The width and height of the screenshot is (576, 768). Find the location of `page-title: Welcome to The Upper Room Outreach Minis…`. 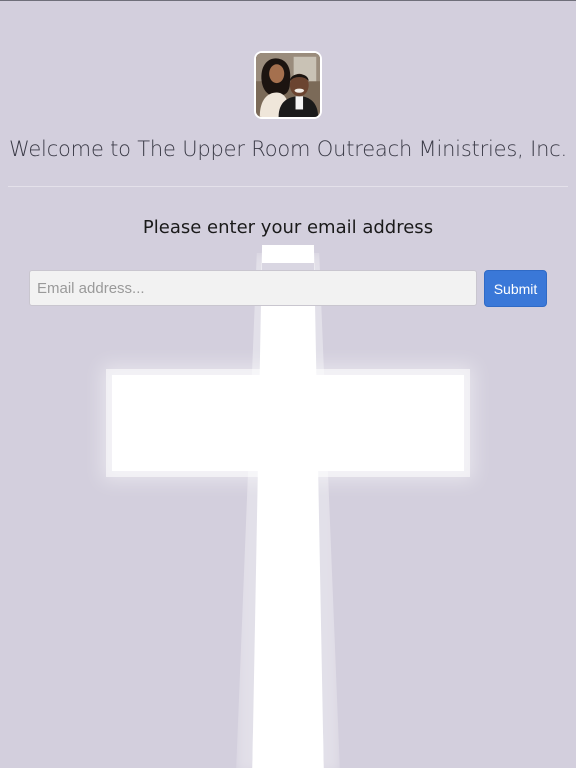

page-title: Welcome to The Upper Room Outreach Minis… is located at coordinates (288, 149).